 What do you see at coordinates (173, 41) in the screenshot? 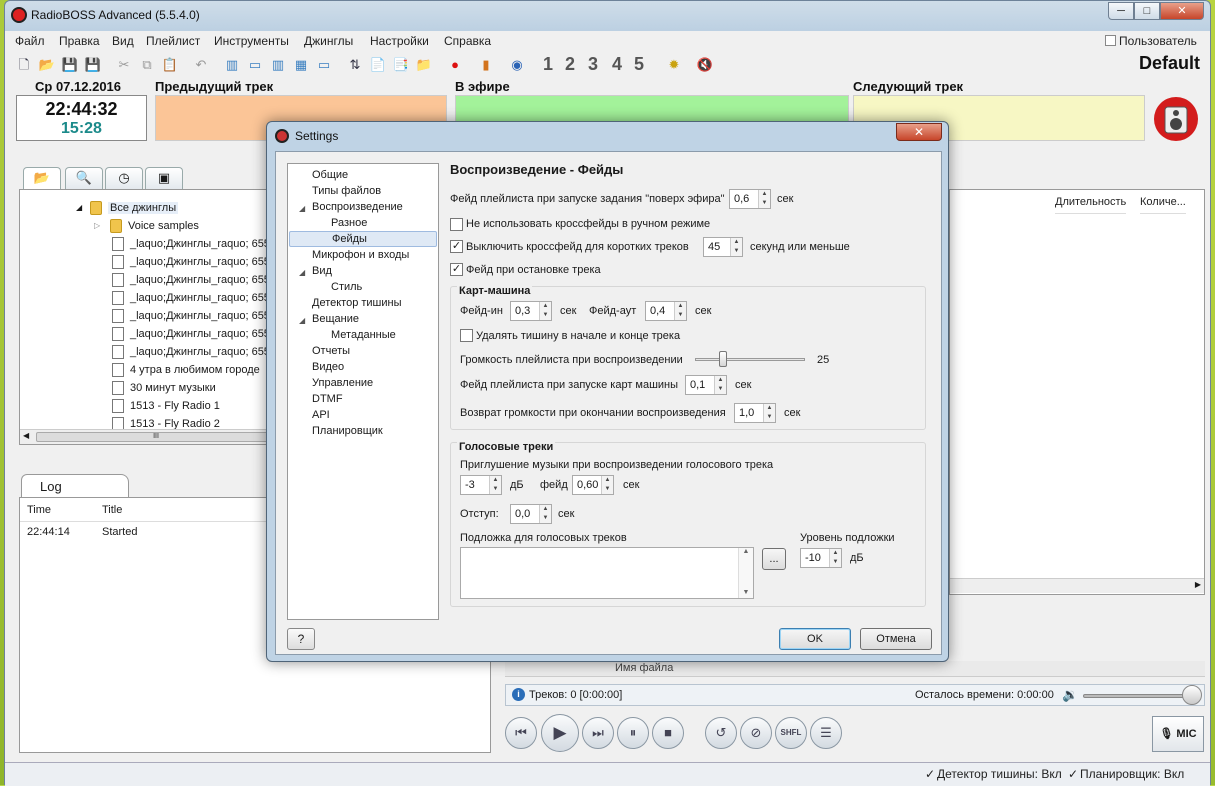
I see `menu-playlist: Плейлист` at bounding box center [173, 41].